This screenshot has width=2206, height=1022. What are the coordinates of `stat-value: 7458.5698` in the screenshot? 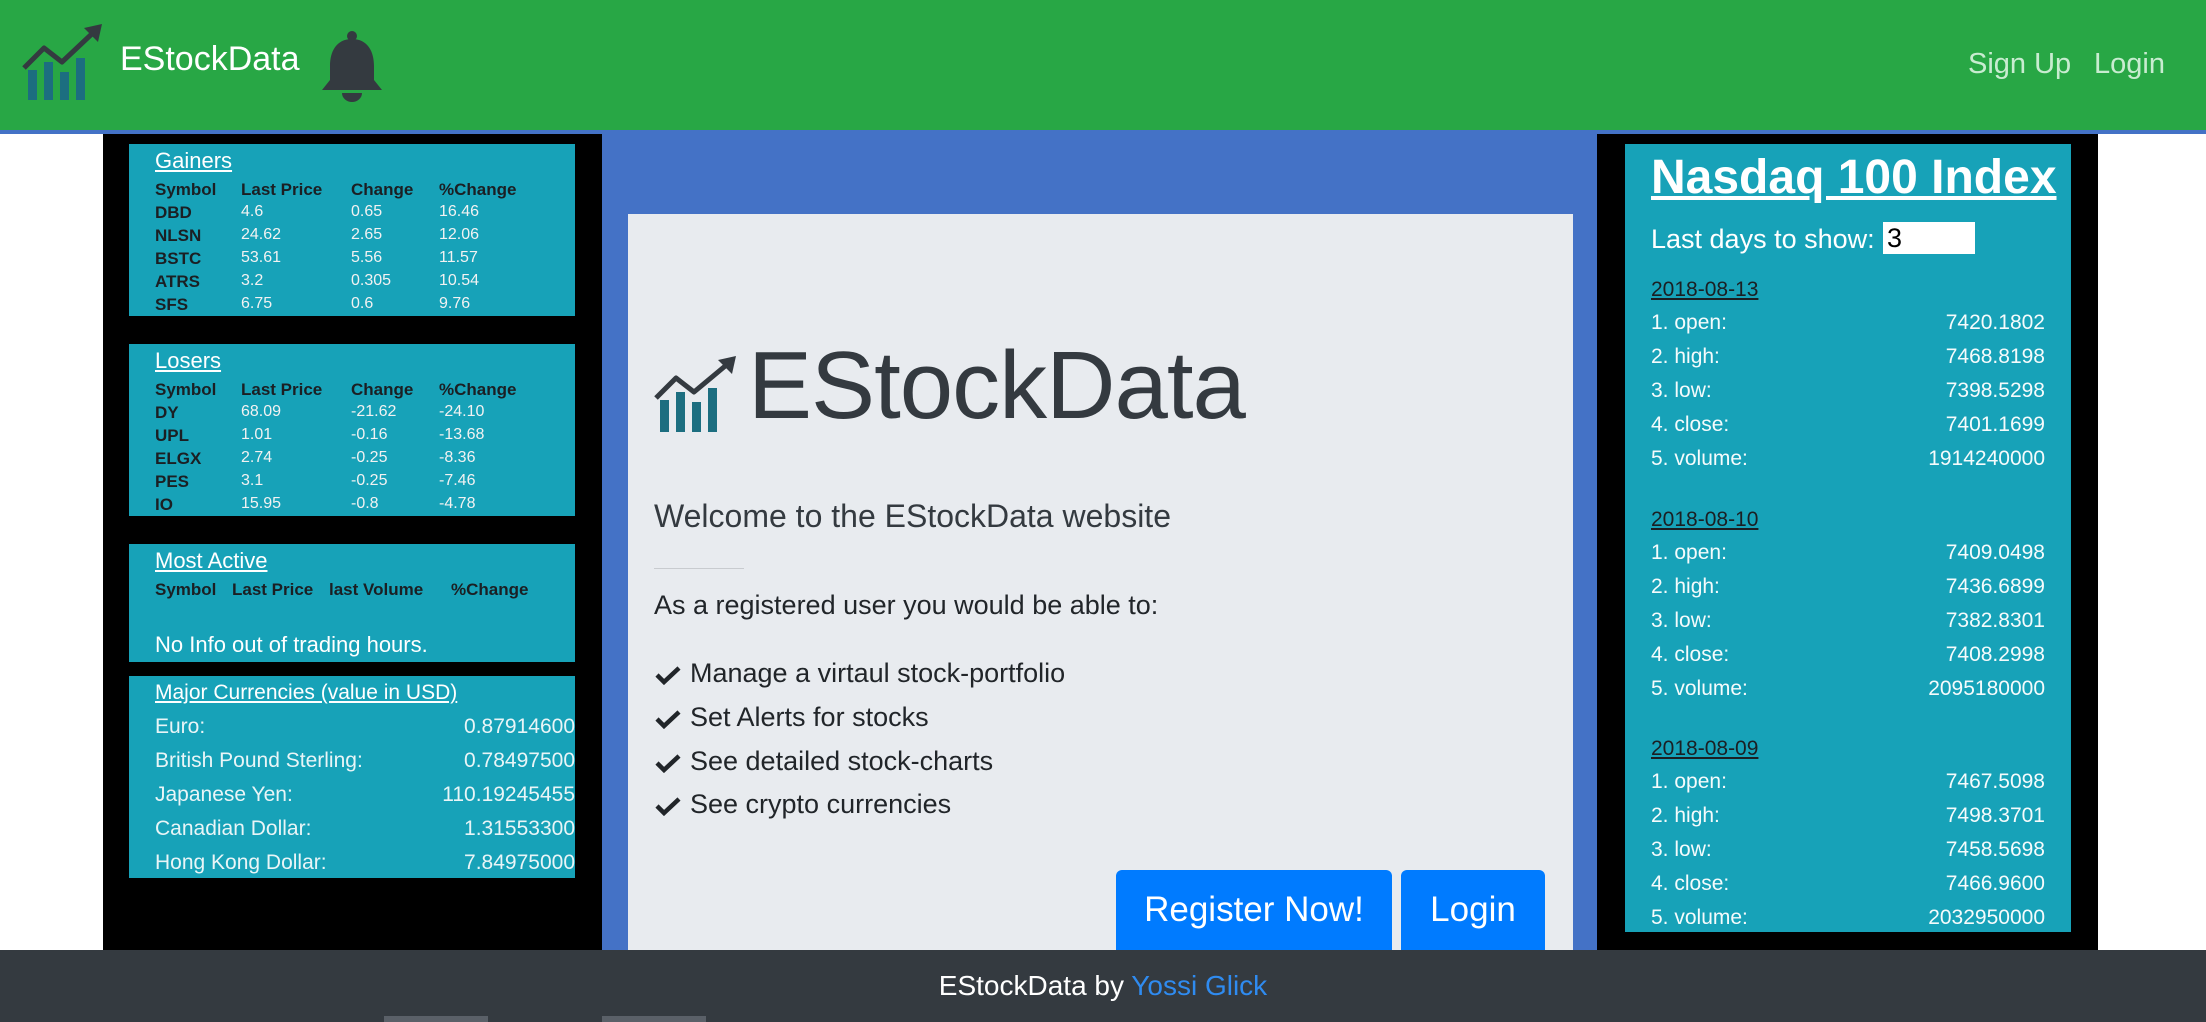 It's located at (1995, 849).